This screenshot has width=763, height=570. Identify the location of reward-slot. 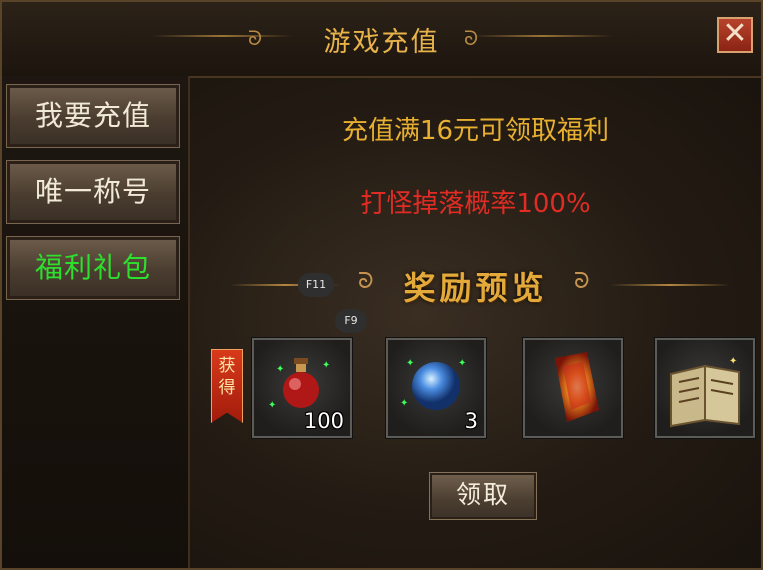
(573, 388).